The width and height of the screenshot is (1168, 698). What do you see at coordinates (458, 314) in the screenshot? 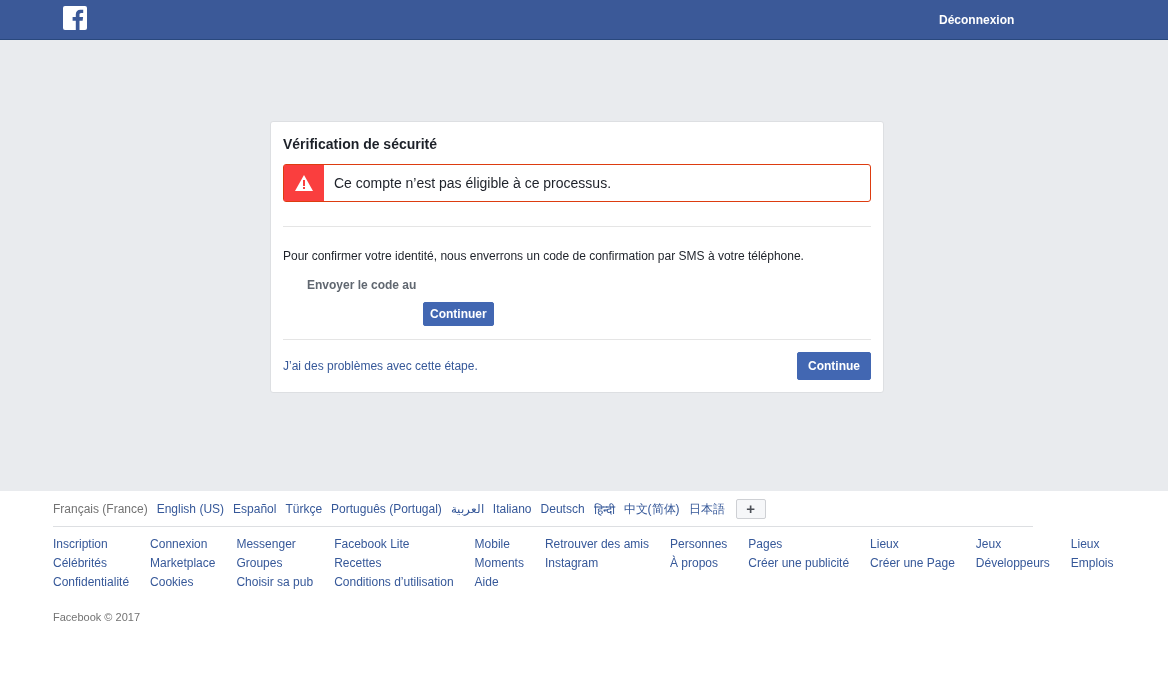
I see `continuer-button: Continuer` at bounding box center [458, 314].